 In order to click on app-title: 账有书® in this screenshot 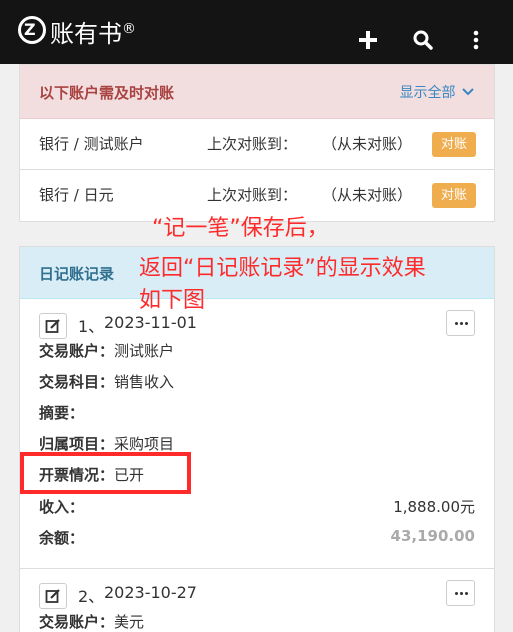, I will do `click(93, 34)`.